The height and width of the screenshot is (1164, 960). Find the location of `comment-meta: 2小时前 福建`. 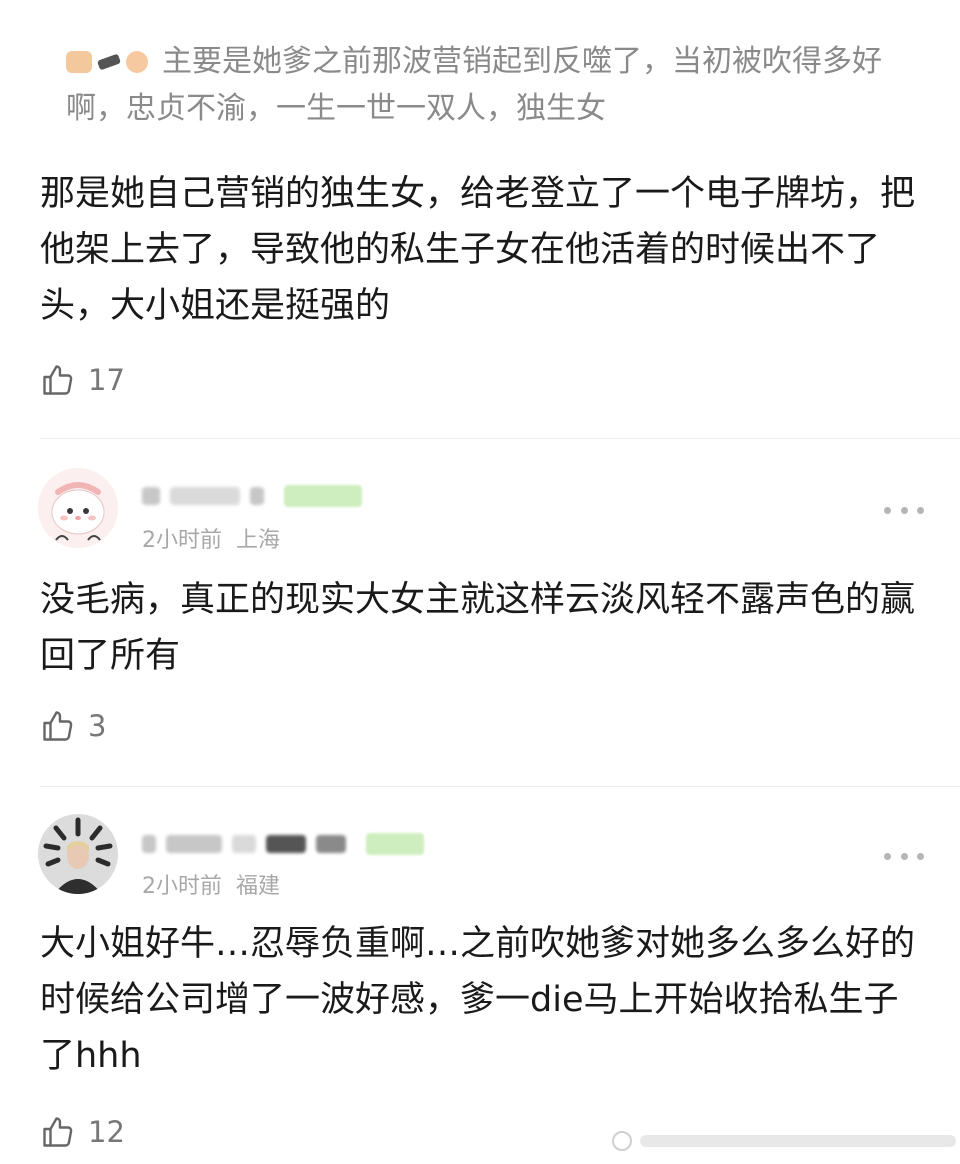

comment-meta: 2小时前 福建 is located at coordinates (211, 884).